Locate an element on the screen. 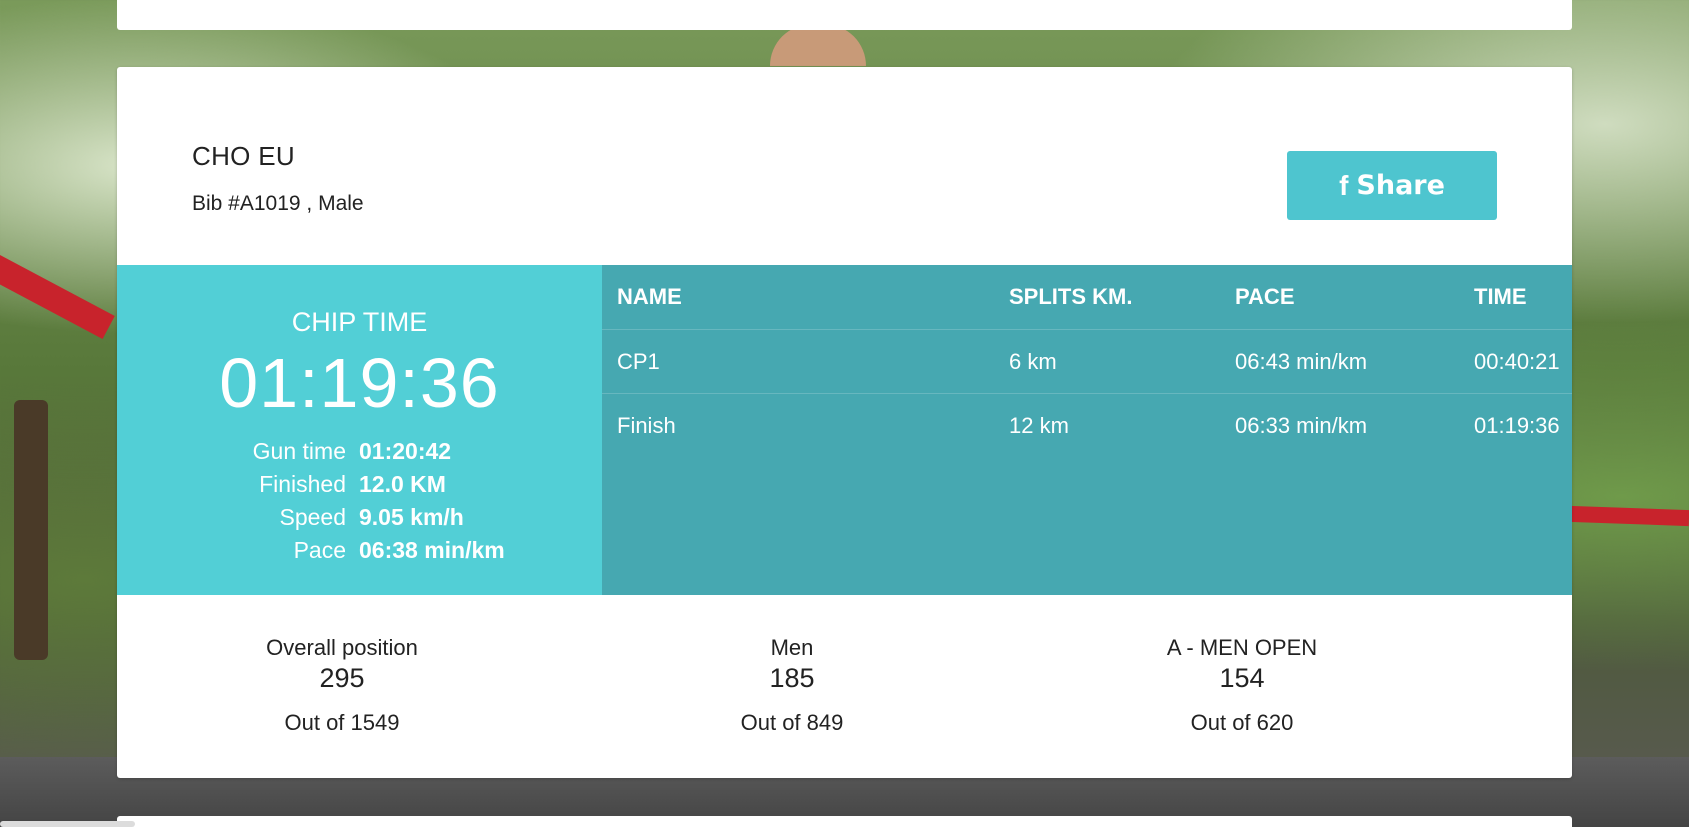 This screenshot has width=1689, height=827. athlete-name: CHO EU is located at coordinates (243, 156).